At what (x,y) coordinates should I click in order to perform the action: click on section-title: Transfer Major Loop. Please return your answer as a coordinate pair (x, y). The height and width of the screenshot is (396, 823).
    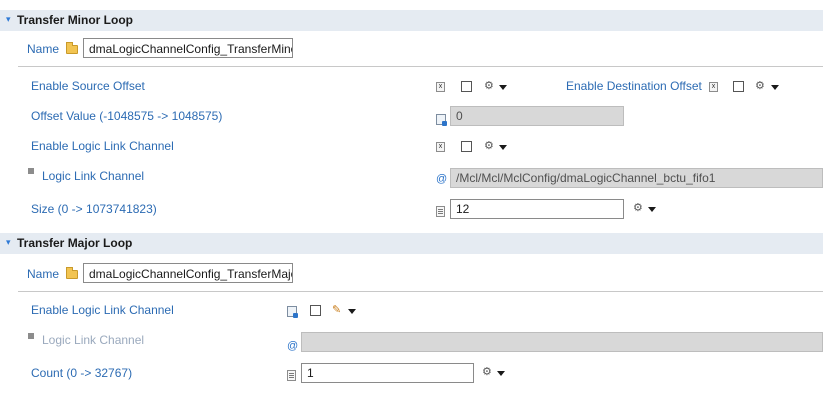
    Looking at the image, I should click on (75, 243).